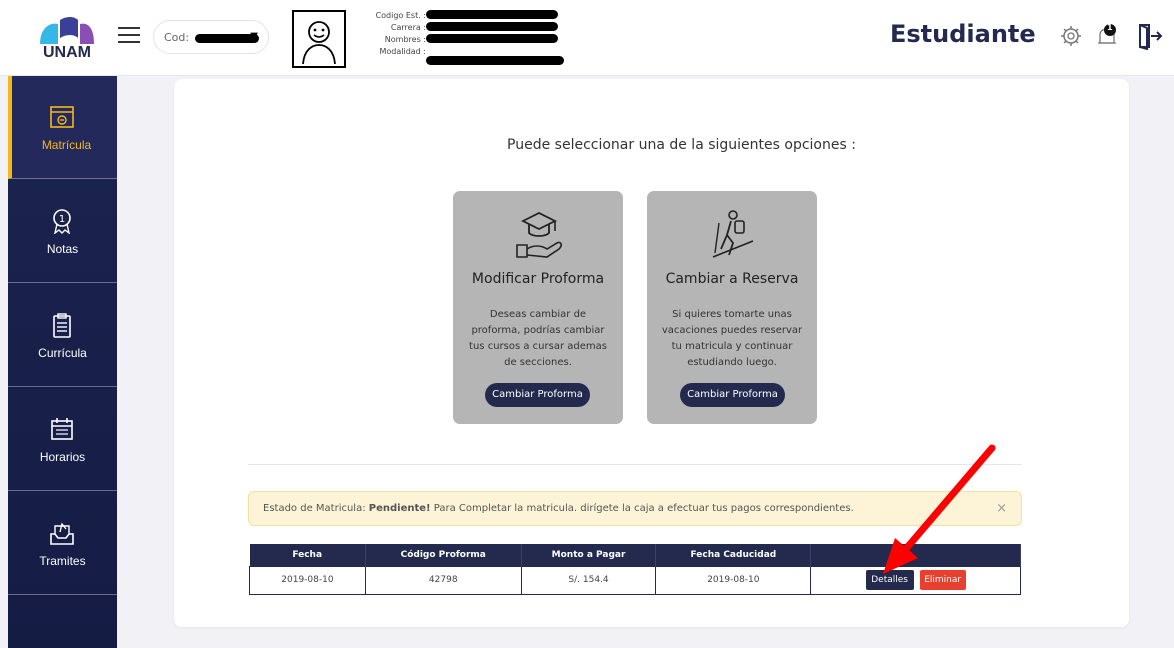 This screenshot has height=648, width=1174. Describe the element at coordinates (492, 38) in the screenshot. I see `redacted-nombres` at that location.